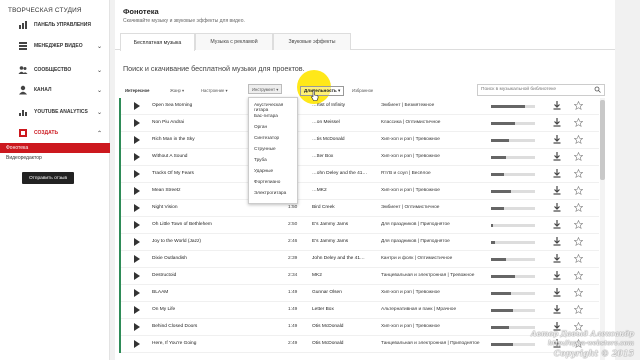 This screenshot has height=360, width=640. Describe the element at coordinates (214, 90) in the screenshot. I see `filter-mood: Настроение ▾` at that location.